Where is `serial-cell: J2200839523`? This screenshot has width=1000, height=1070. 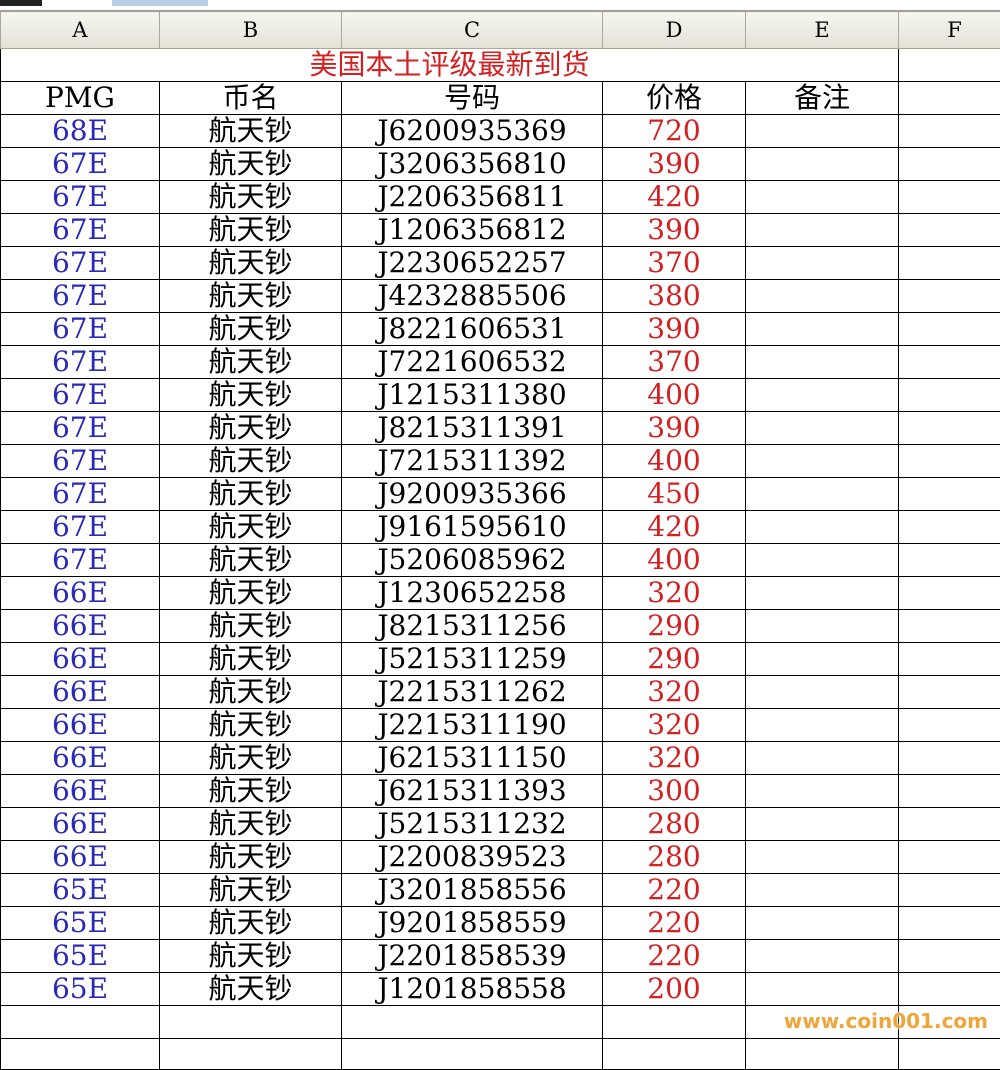 serial-cell: J2200839523 is located at coordinates (472, 857).